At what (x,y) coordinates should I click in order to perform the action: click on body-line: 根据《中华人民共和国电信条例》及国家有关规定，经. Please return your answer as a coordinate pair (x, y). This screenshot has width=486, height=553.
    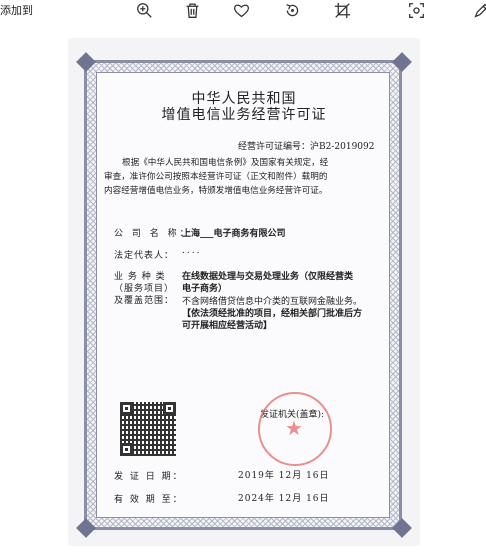
    Looking at the image, I should click on (225, 163).